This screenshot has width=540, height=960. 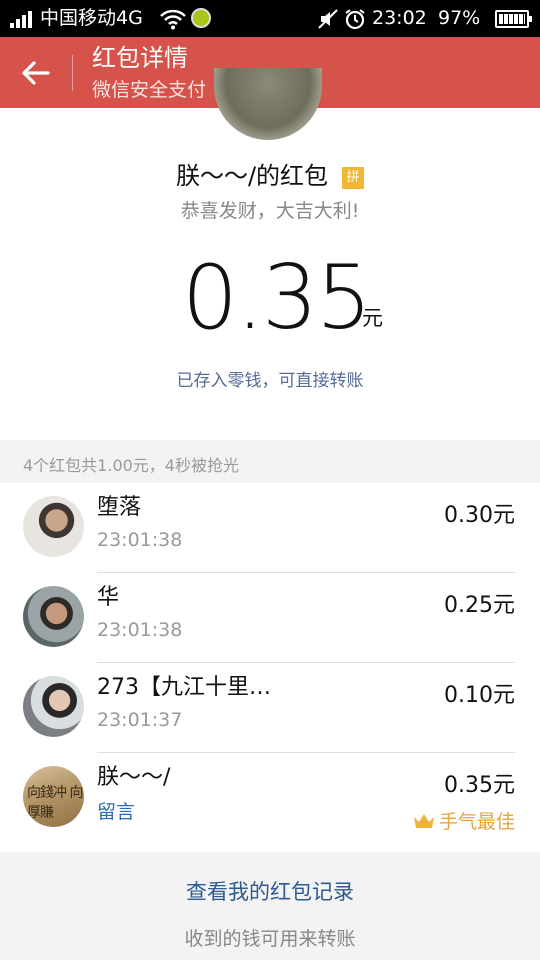 I want to click on recipient-name: 朕～～/, so click(x=134, y=777).